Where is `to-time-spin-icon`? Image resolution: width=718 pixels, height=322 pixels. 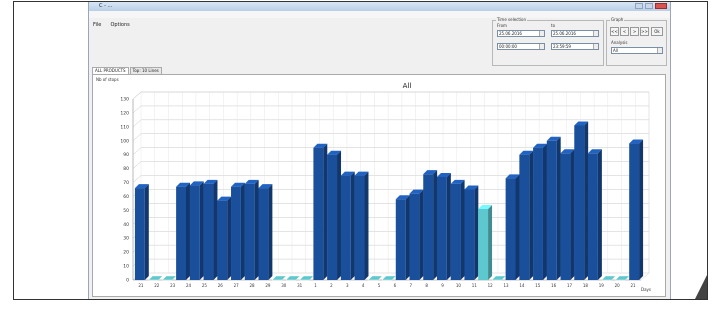 to-time-spin-icon is located at coordinates (595, 46).